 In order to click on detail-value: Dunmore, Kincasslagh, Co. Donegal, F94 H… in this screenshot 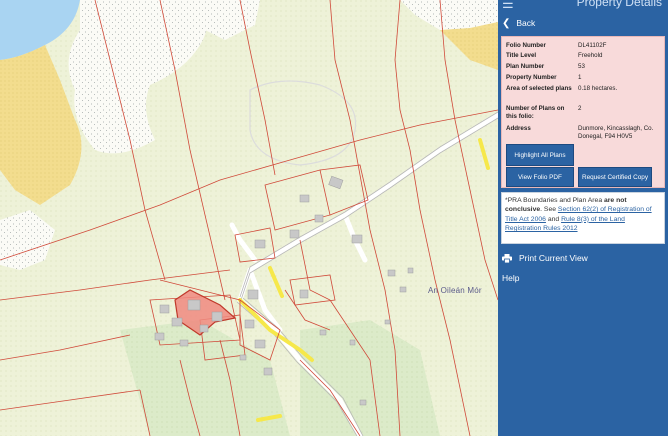, I will do `click(616, 132)`.